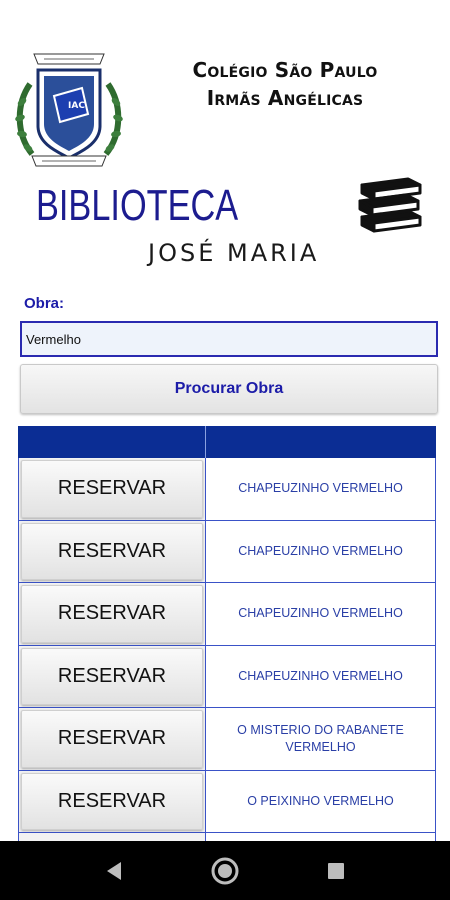 The height and width of the screenshot is (900, 450). What do you see at coordinates (285, 98) in the screenshot?
I see `school-name-line2: Irmãs Angélicas` at bounding box center [285, 98].